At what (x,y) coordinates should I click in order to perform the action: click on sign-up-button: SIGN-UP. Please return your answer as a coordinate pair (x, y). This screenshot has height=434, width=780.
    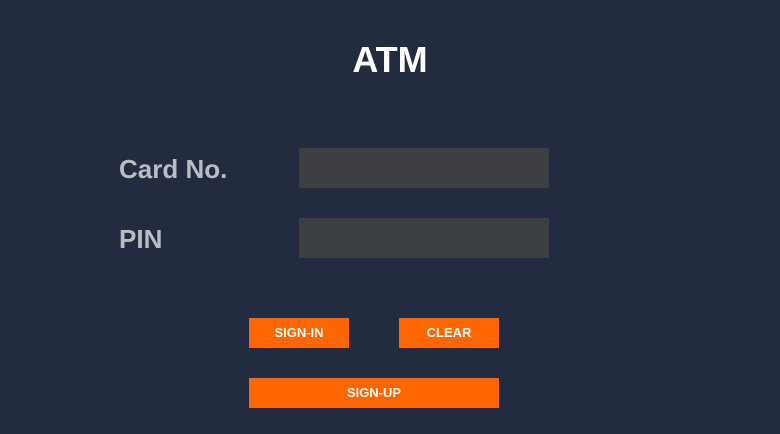
    Looking at the image, I should click on (374, 393).